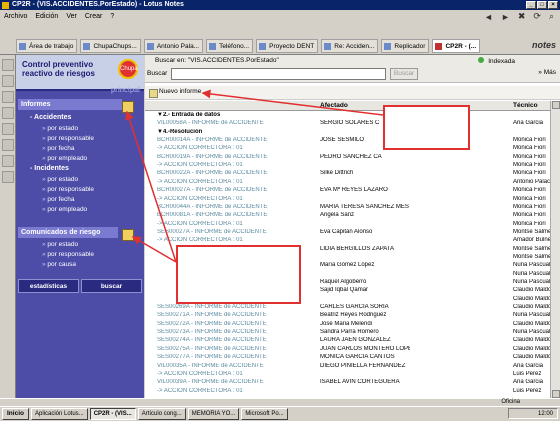  I want to click on system-tray-clock: 12:00, so click(533, 413).